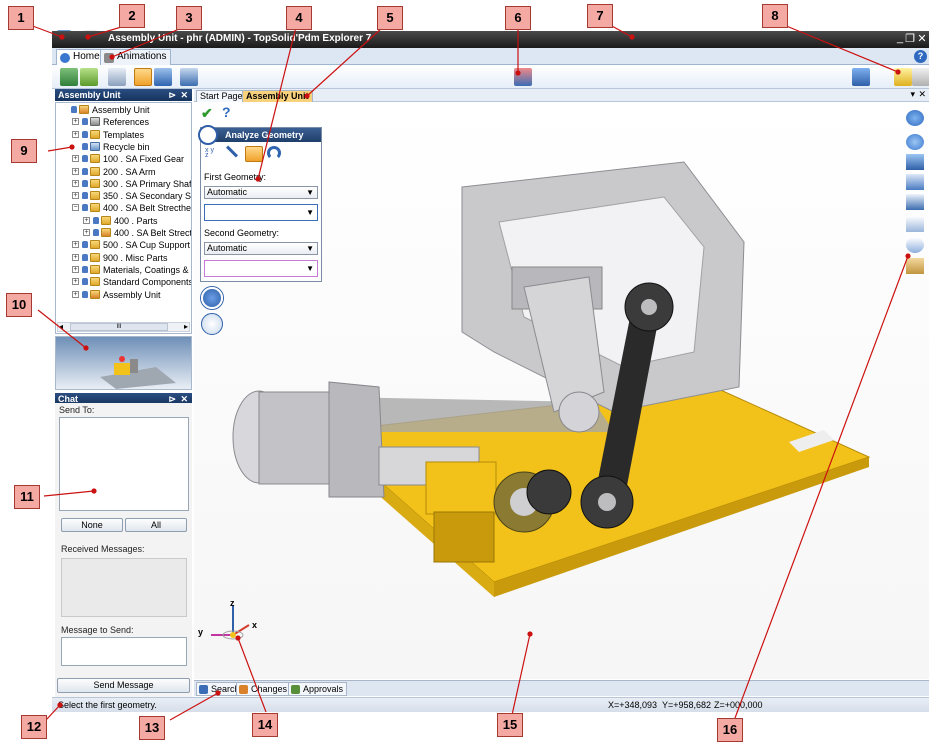 This screenshot has height=745, width=929. I want to click on check-in-icon, so click(69, 77).